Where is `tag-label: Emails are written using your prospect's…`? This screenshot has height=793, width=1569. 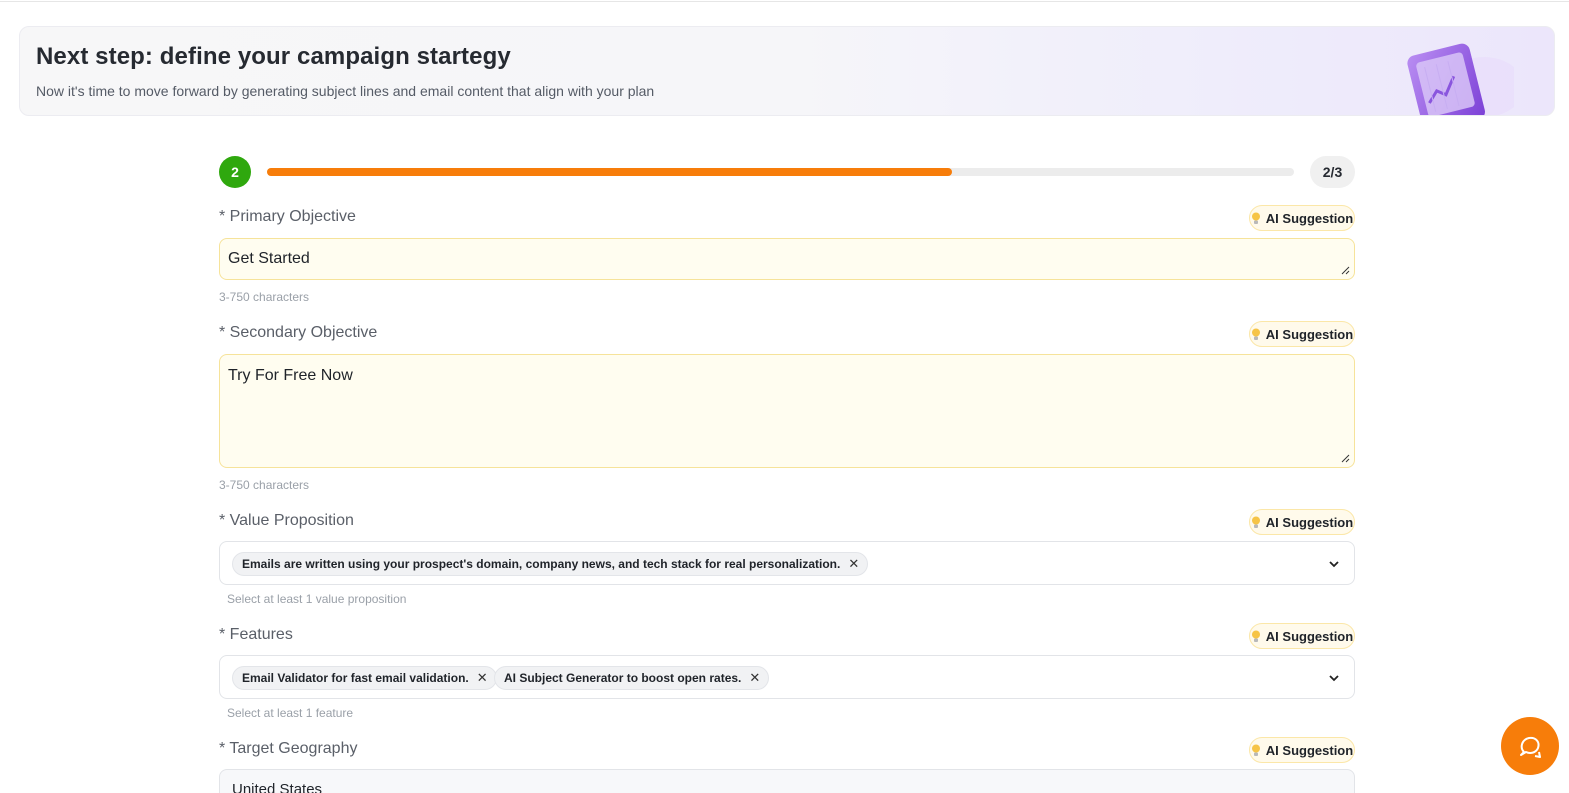
tag-label: Emails are written using your prospect's… is located at coordinates (541, 564).